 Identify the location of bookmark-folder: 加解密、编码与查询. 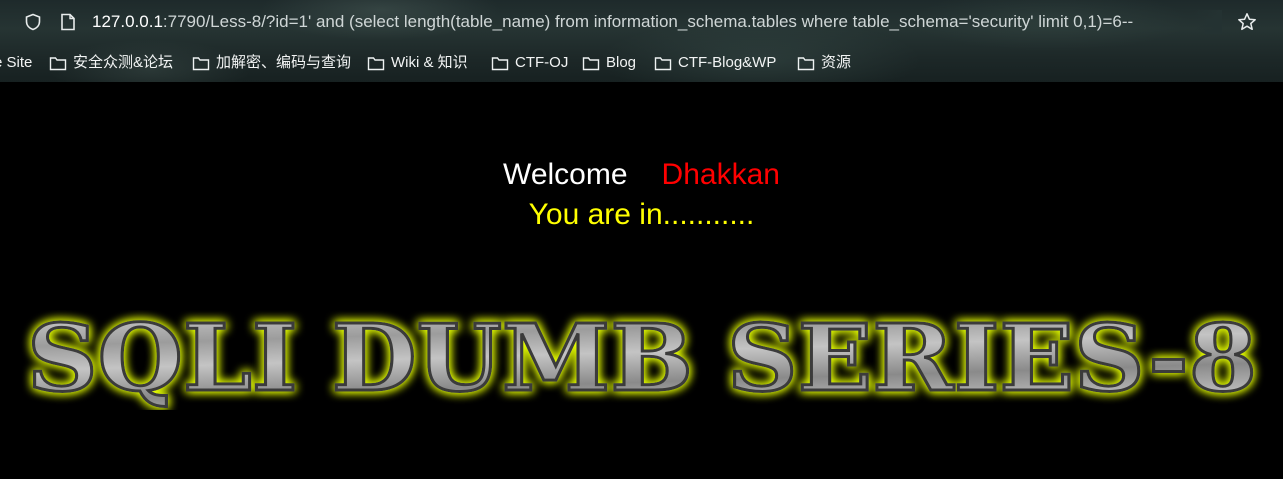
(271, 63).